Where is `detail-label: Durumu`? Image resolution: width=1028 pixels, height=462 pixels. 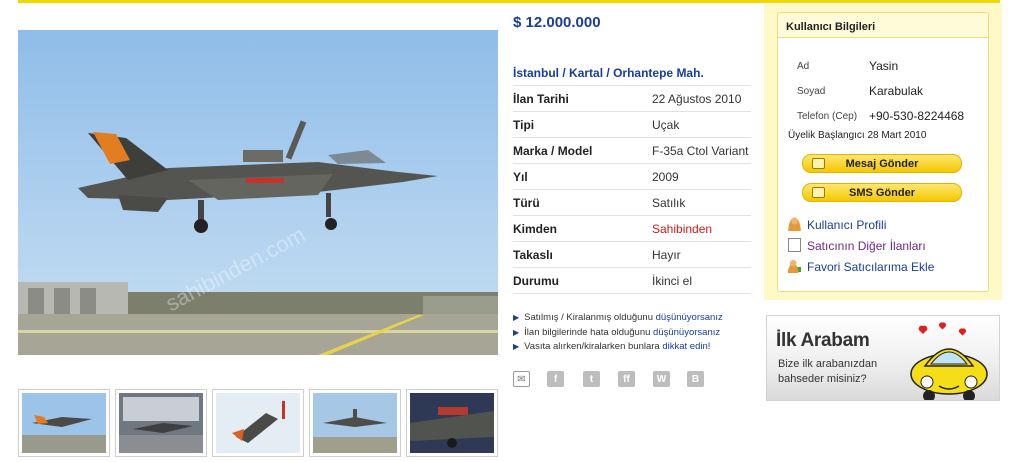
detail-label: Durumu is located at coordinates (536, 280).